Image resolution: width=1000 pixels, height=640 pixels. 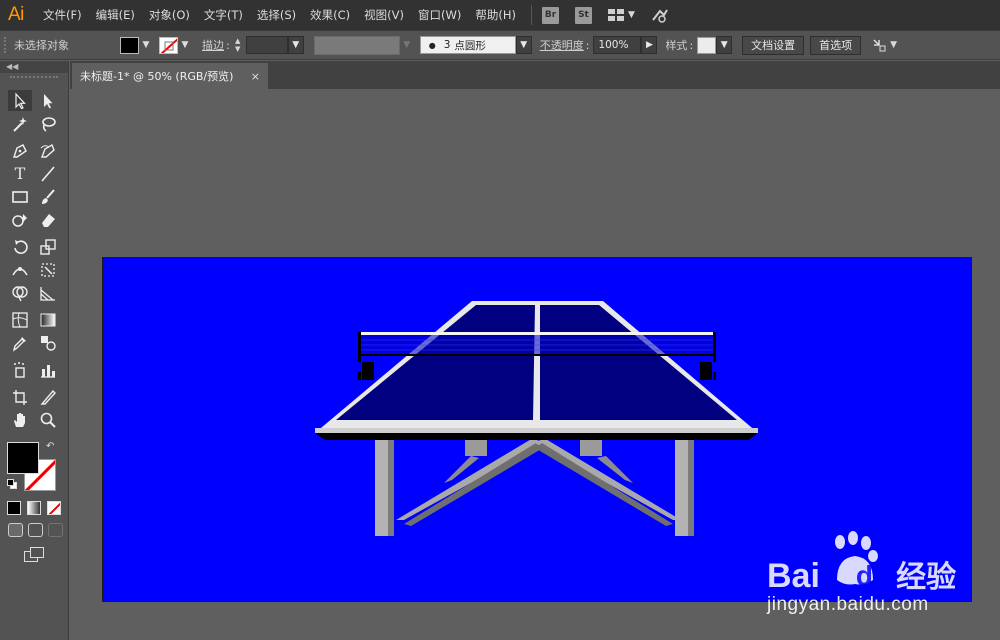 I want to click on draw-normal-icon, so click(x=15, y=530).